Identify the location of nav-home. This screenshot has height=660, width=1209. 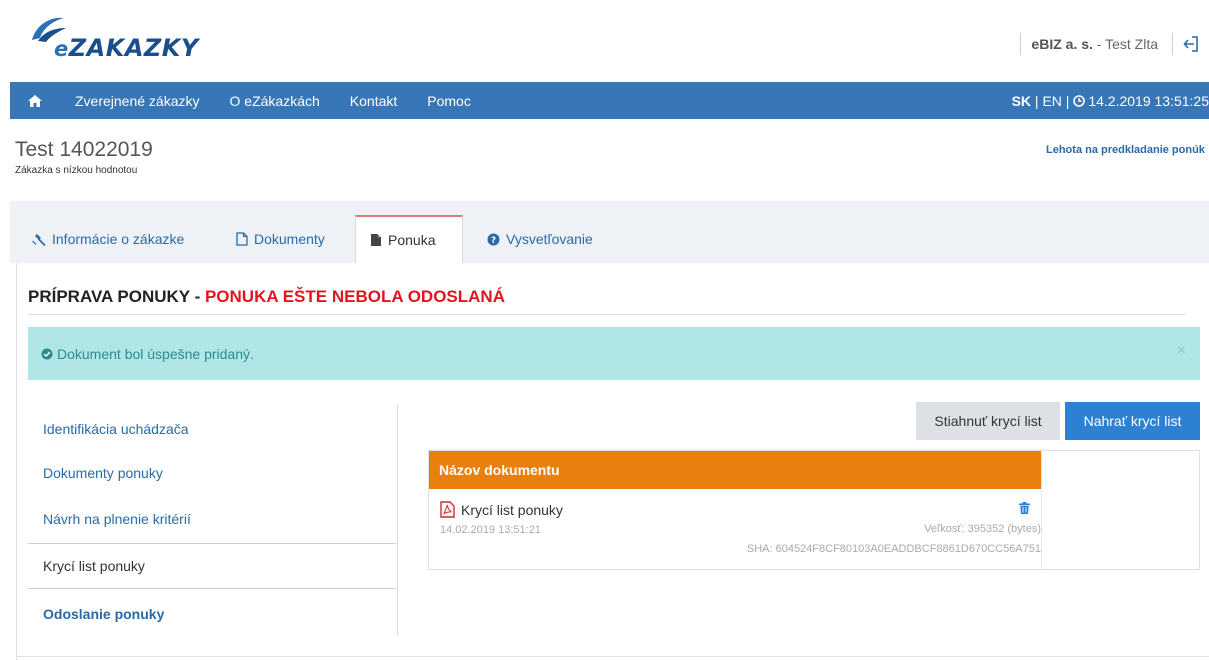
(35, 100).